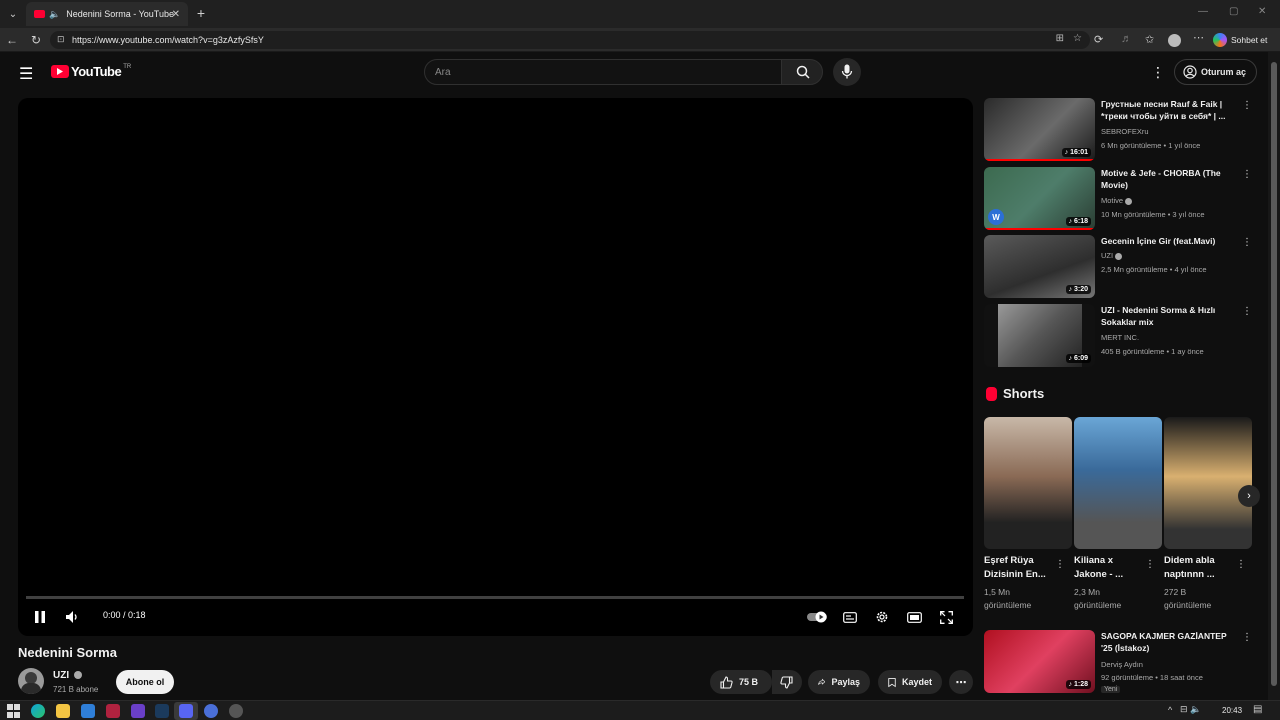  I want to click on app-available-icon: ⊞, so click(1060, 38).